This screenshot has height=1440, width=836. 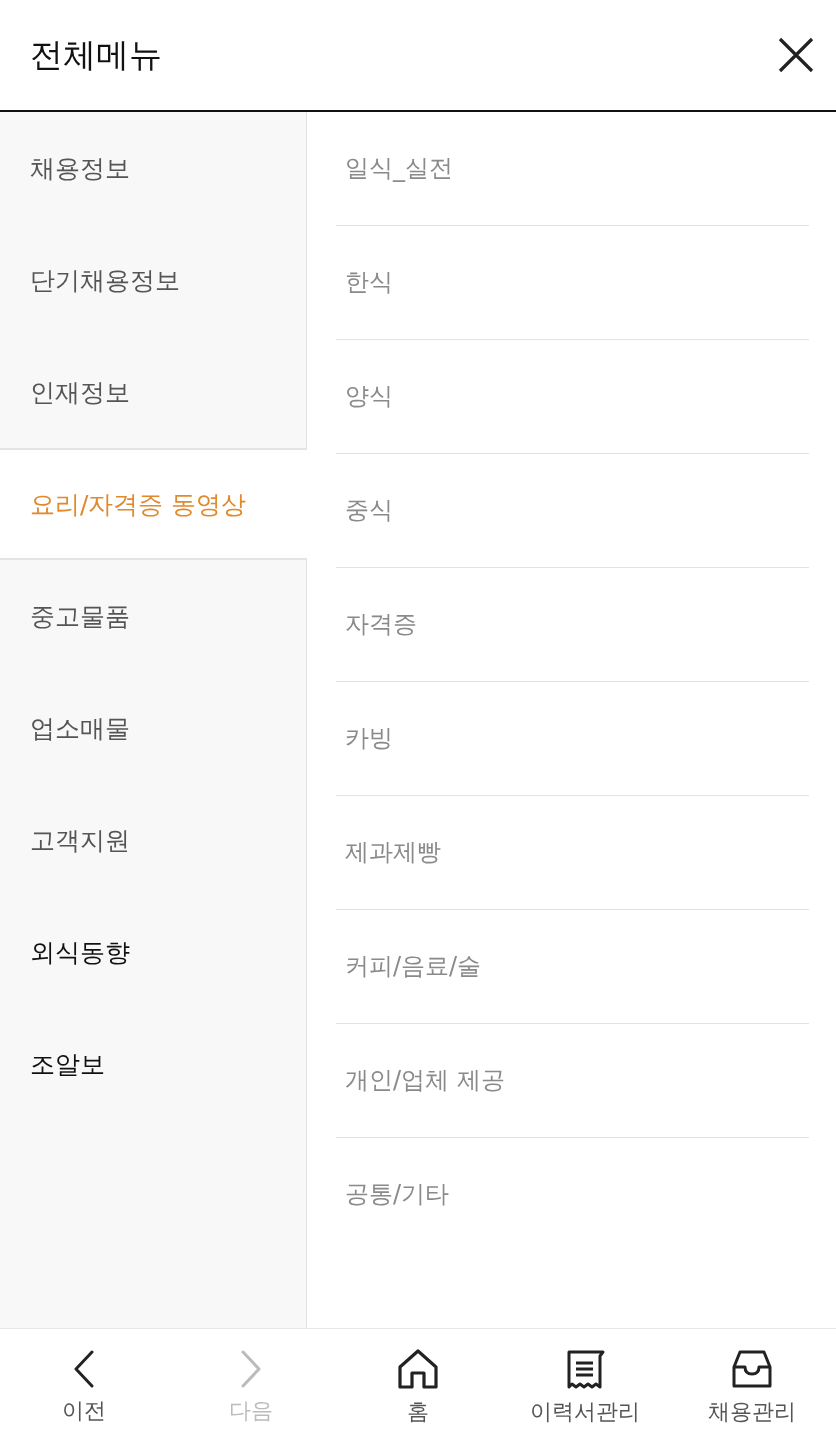 I want to click on menu-item: 조알보, so click(x=153, y=1064).